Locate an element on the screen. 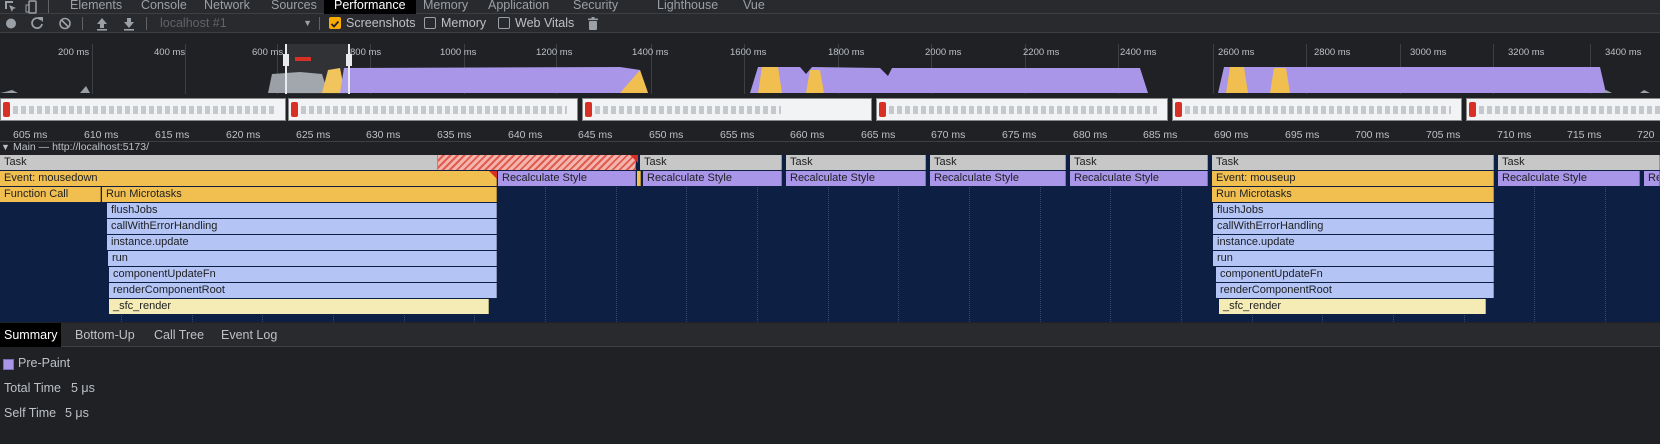 This screenshot has height=444, width=1660. screenshot-content is located at coordinates (1318, 110).